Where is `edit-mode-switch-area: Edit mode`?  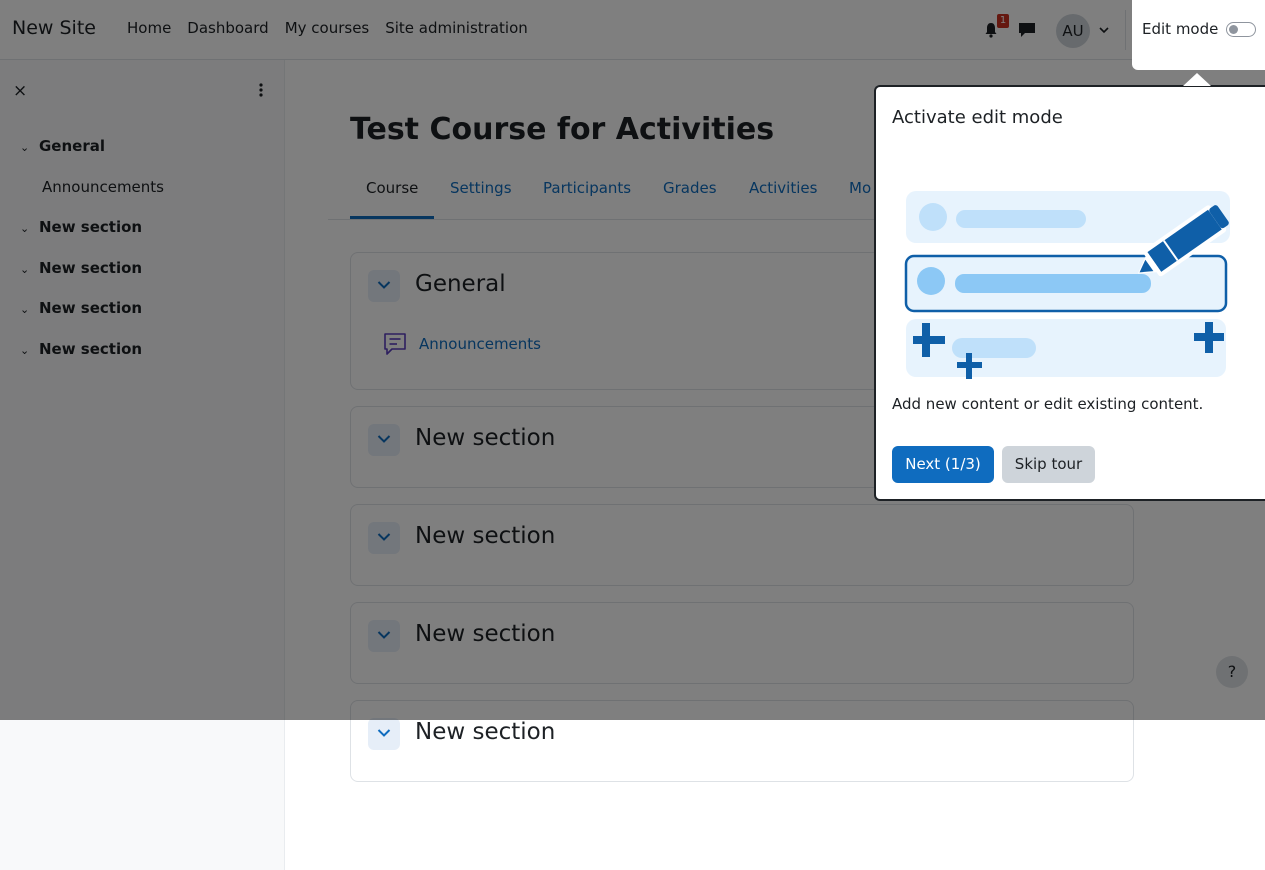
edit-mode-switch-area: Edit mode is located at coordinates (1198, 35).